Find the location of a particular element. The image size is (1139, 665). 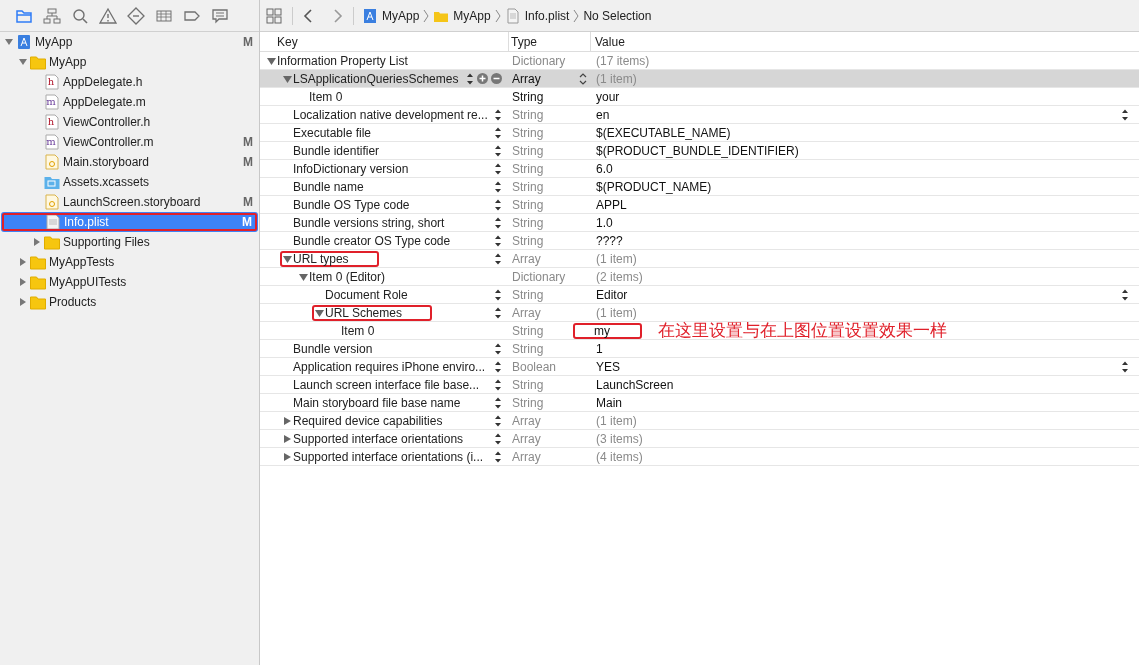

tree-item: Main.storyboard M is located at coordinates (129, 162).